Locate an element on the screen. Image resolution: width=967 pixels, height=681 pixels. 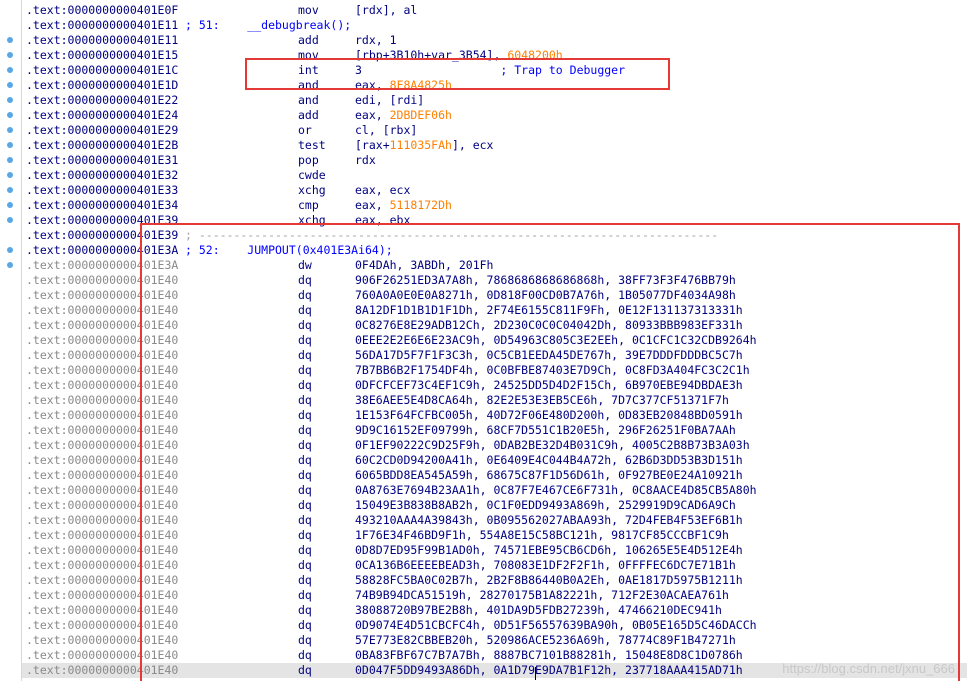
operand-text: eax, is located at coordinates (372, 85).